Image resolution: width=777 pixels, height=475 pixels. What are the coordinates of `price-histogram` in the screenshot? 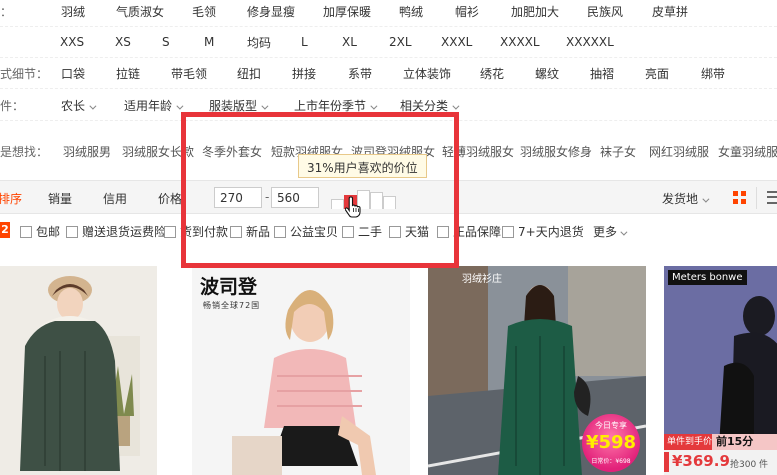 It's located at (363, 198).